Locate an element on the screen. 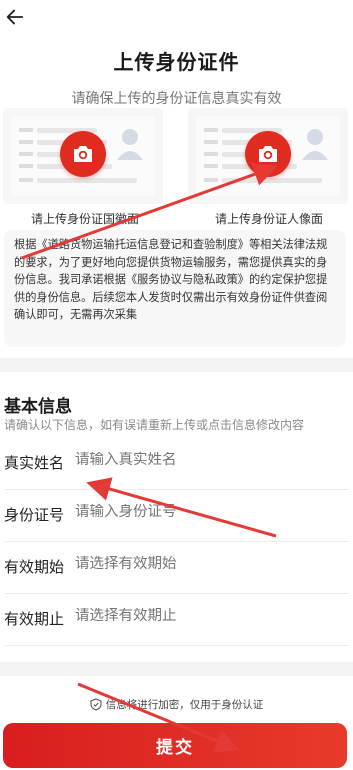 The height and width of the screenshot is (770, 353). field-row-valid-from: 有效期始 is located at coordinates (176, 568).